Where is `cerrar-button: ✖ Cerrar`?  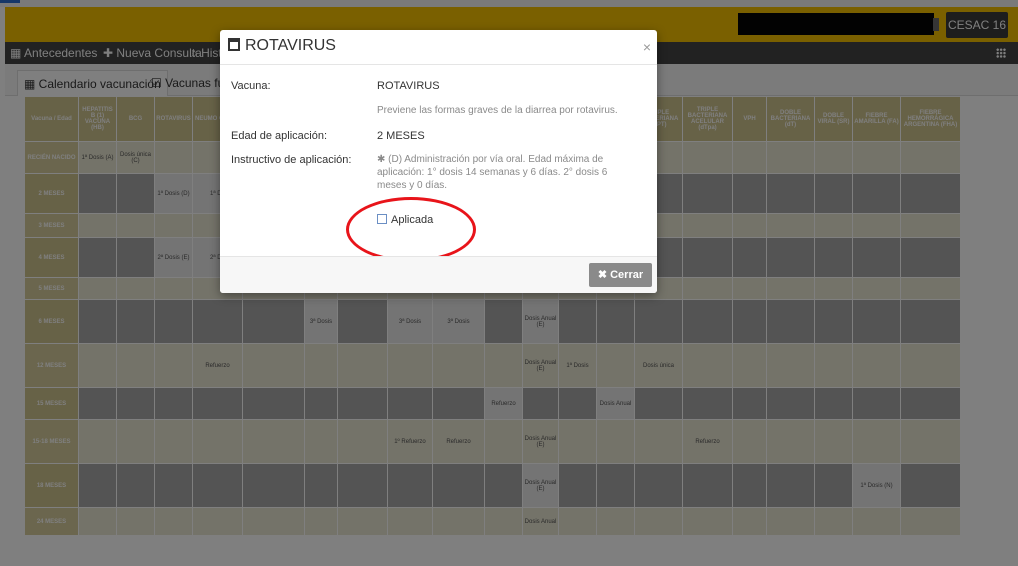
cerrar-button: ✖ Cerrar is located at coordinates (620, 275).